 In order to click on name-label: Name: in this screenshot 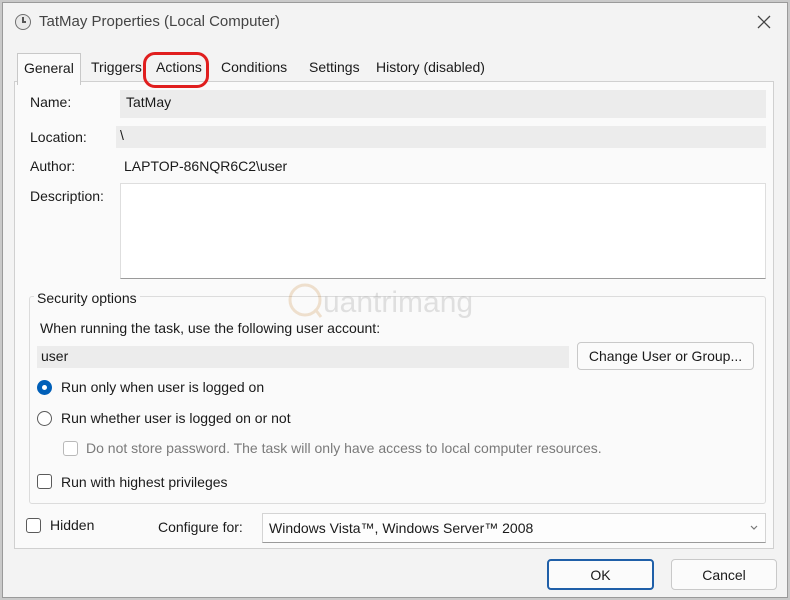, I will do `click(51, 102)`.